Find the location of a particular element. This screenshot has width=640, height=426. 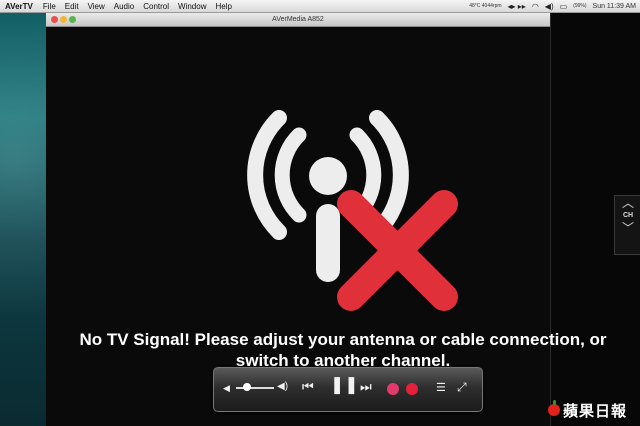

channel-panel: ︿ CH ﹀ is located at coordinates (627, 225).